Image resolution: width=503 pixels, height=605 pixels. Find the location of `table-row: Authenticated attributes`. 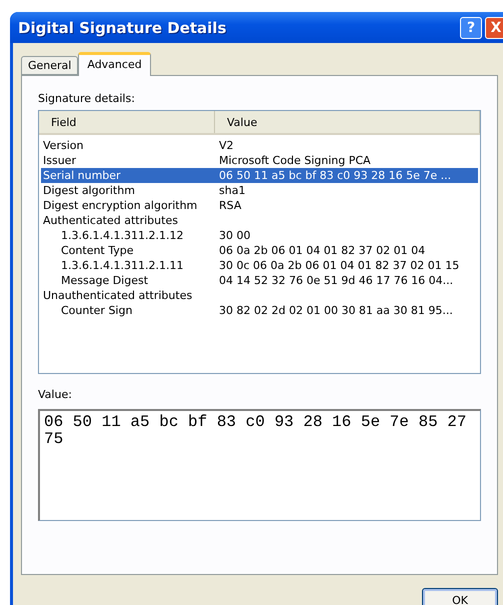

table-row: Authenticated attributes is located at coordinates (259, 220).